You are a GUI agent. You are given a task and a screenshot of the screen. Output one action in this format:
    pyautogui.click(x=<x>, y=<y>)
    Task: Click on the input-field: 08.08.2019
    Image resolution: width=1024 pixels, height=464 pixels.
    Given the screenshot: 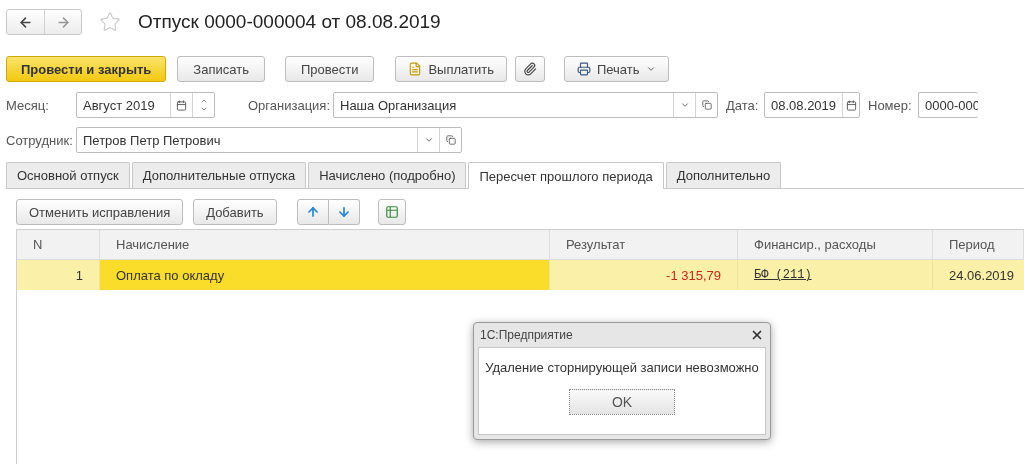 What is the action you would take?
    pyautogui.click(x=812, y=105)
    